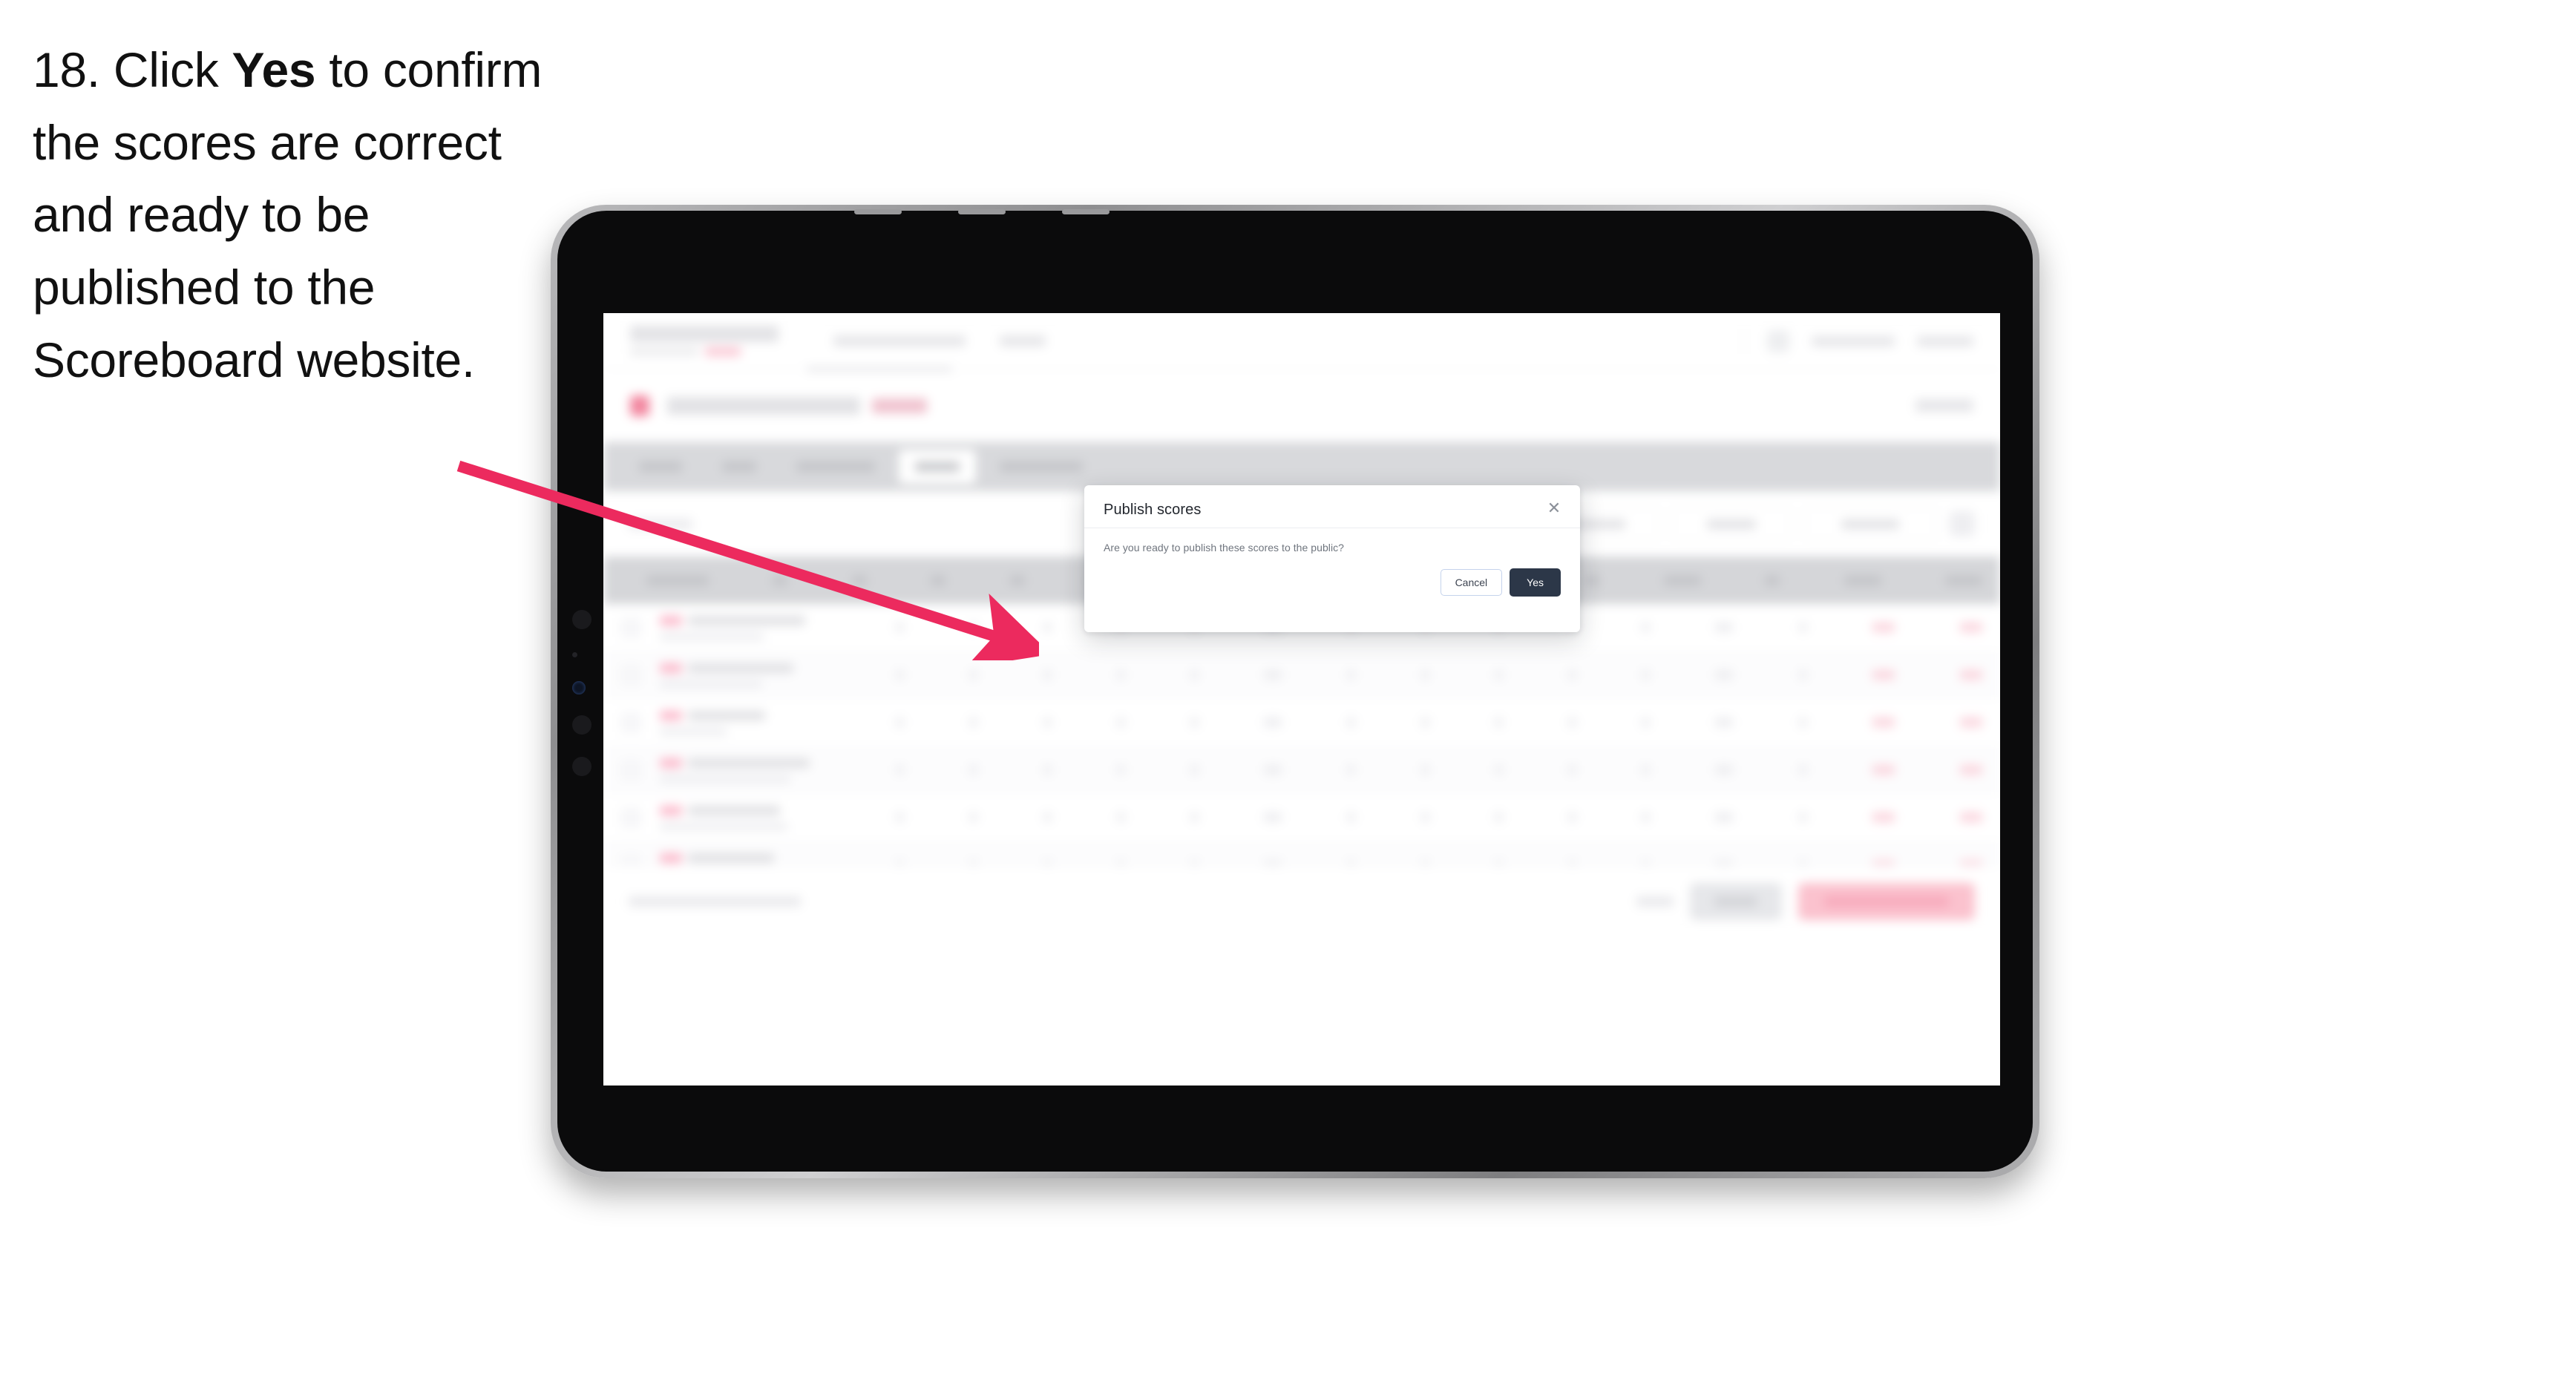 The height and width of the screenshot is (1386, 2576). I want to click on close-x-icon: ✕, so click(1554, 508).